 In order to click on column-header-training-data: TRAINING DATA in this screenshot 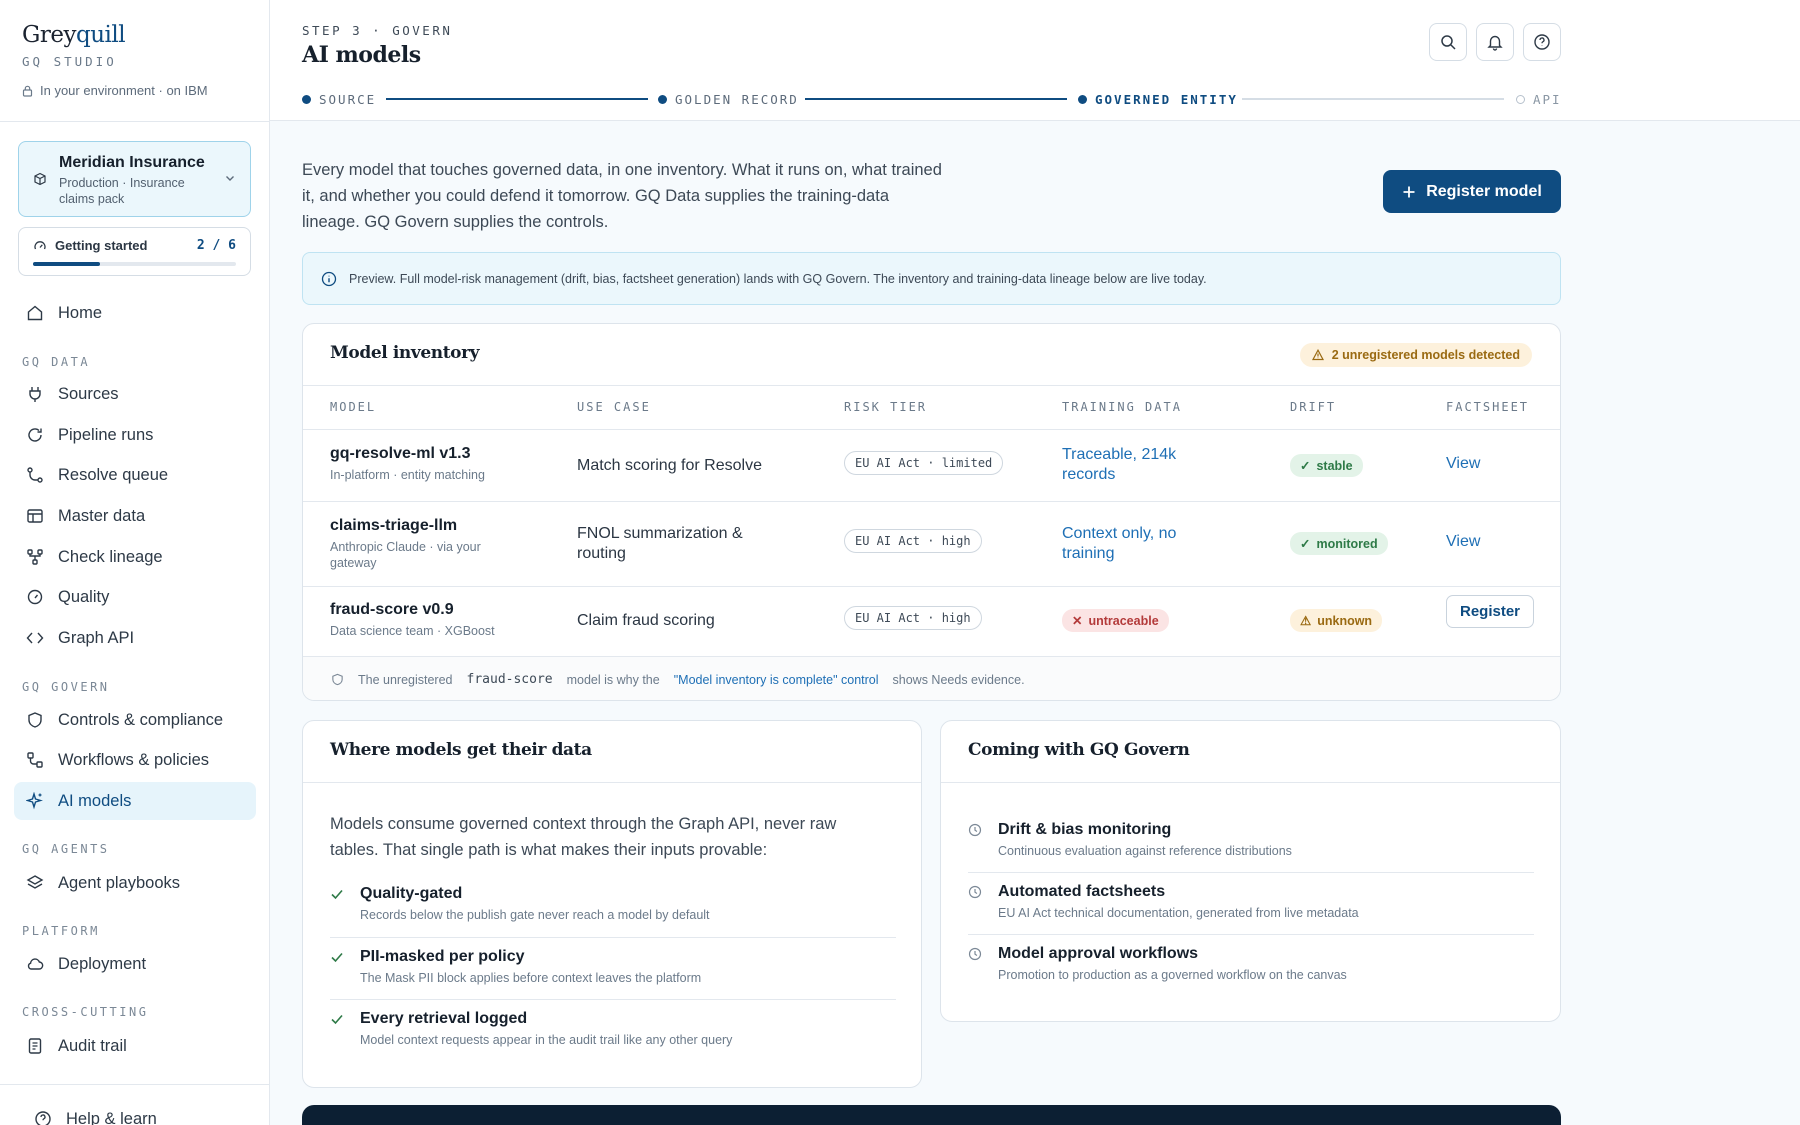, I will do `click(1122, 407)`.